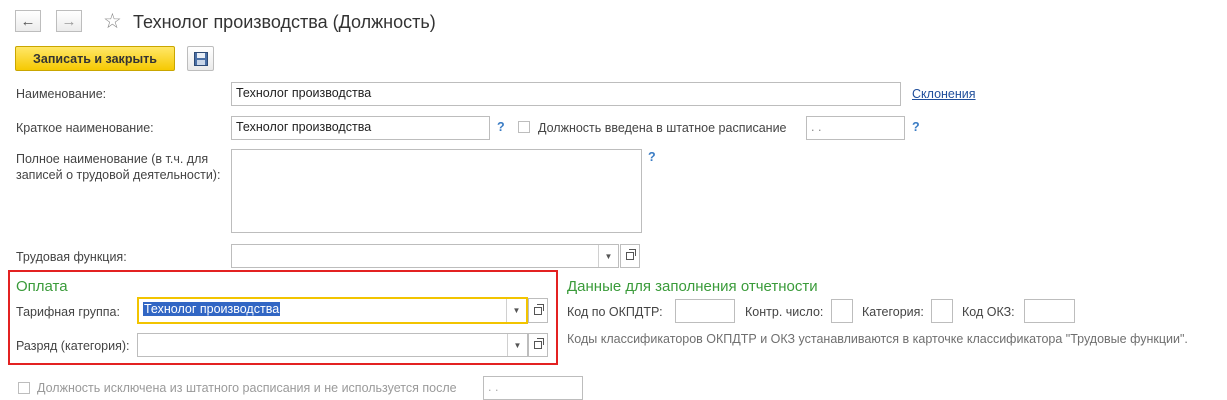 The height and width of the screenshot is (400, 1227). I want to click on category-label: Категория:, so click(893, 312).